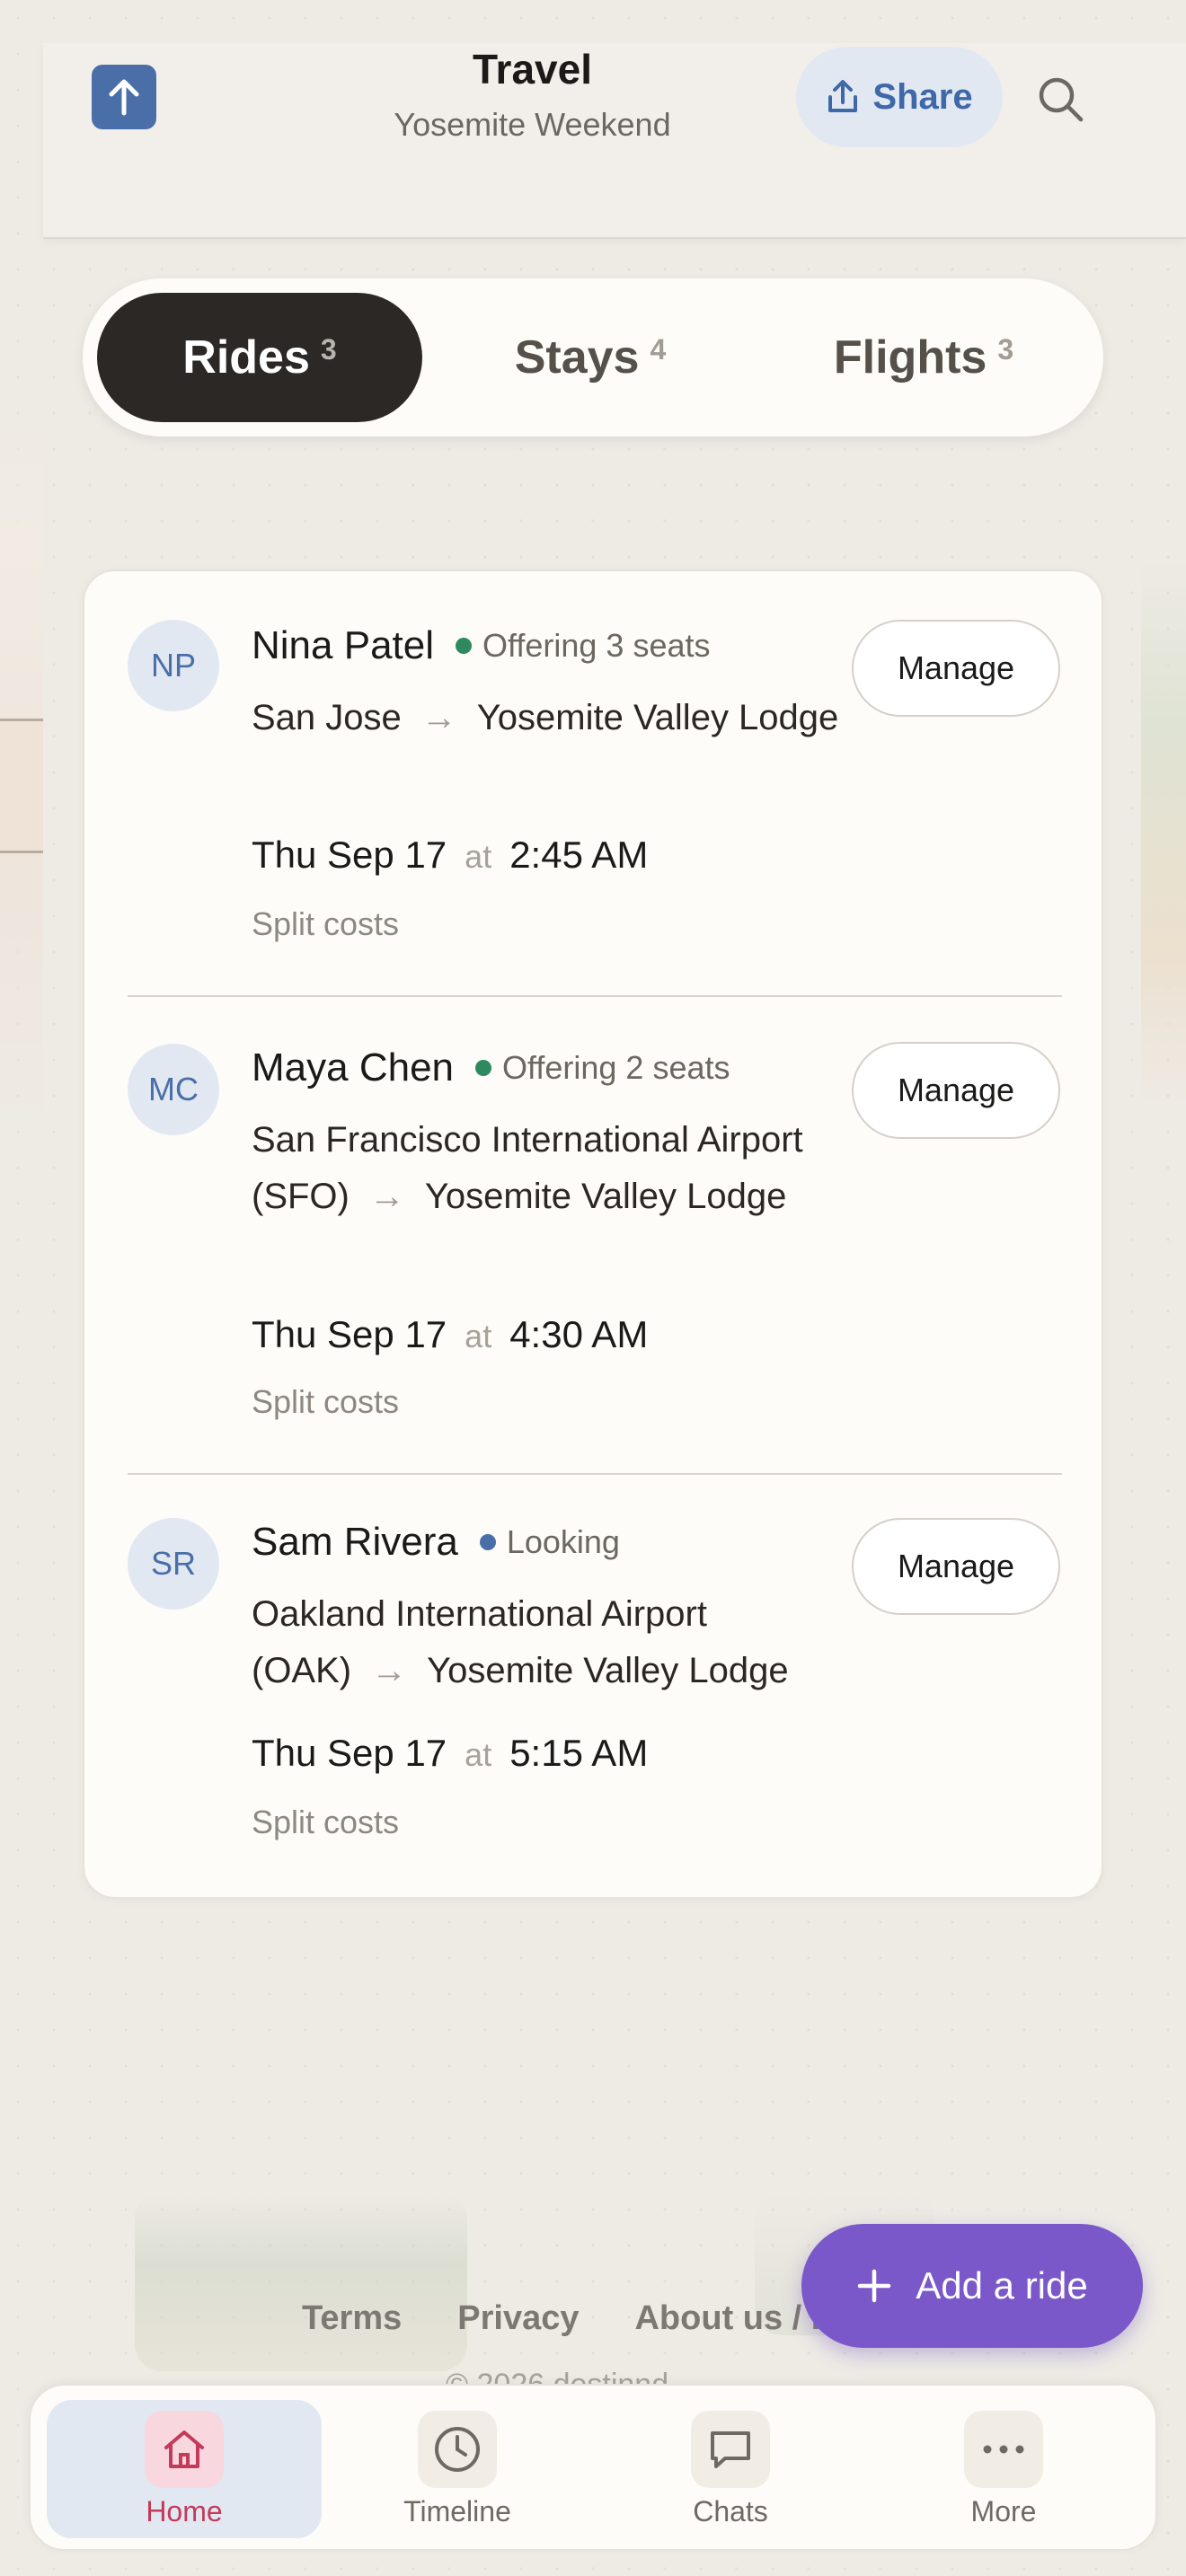 The height and width of the screenshot is (2576, 1186). Describe the element at coordinates (1003, 2510) in the screenshot. I see `nav-label: More` at that location.